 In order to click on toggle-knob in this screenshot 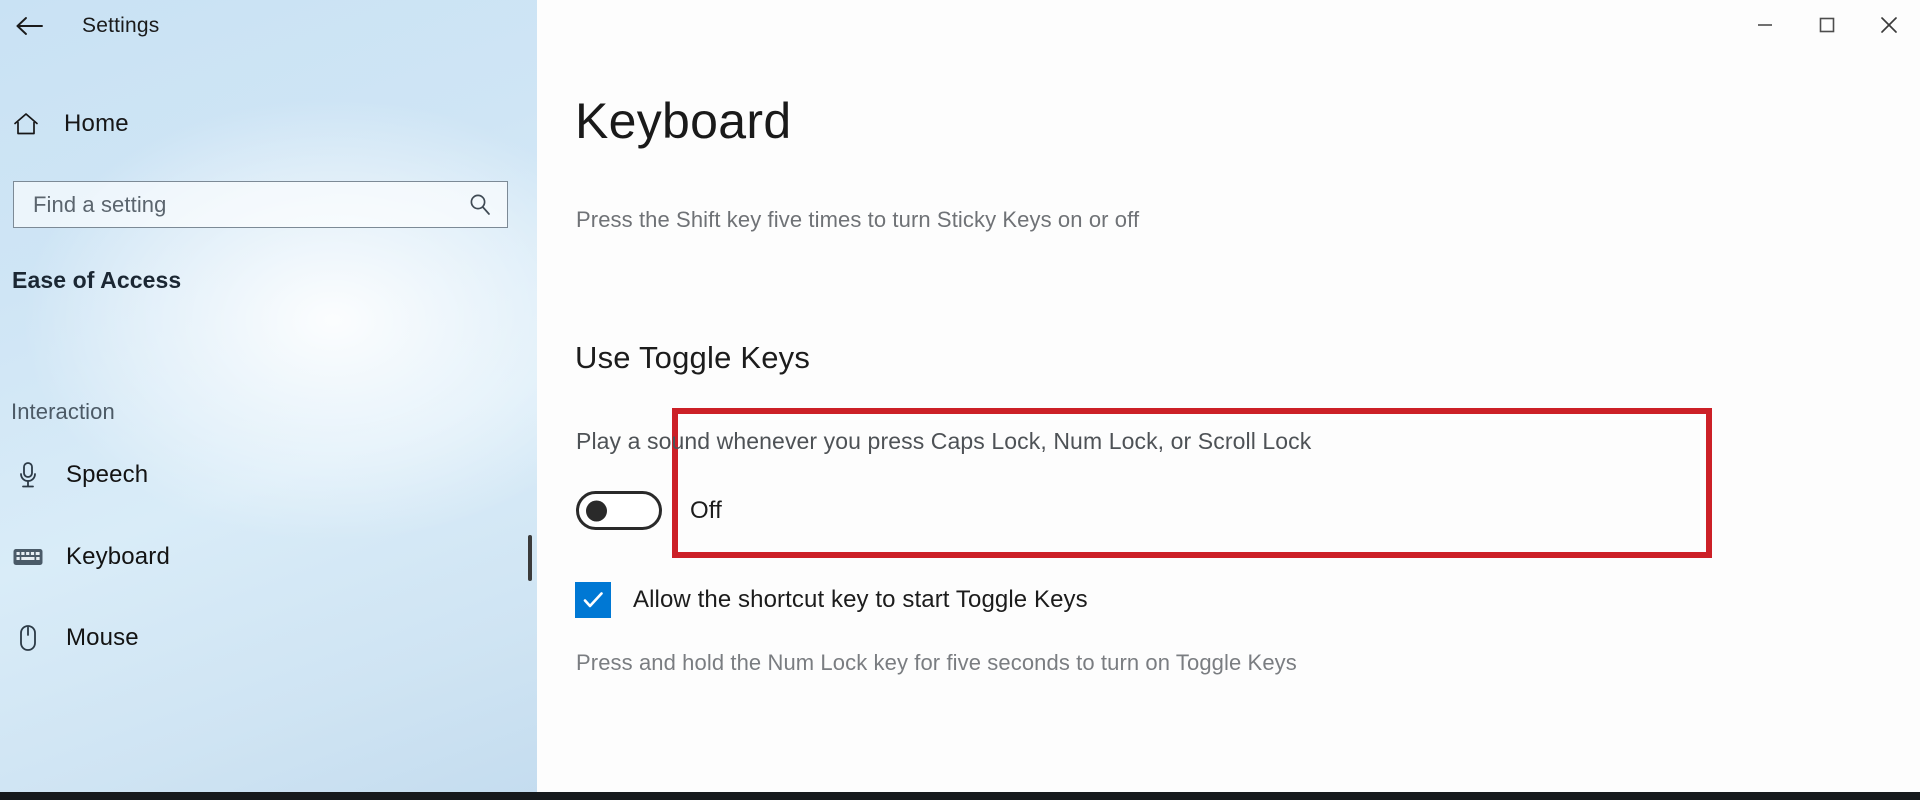, I will do `click(596, 510)`.